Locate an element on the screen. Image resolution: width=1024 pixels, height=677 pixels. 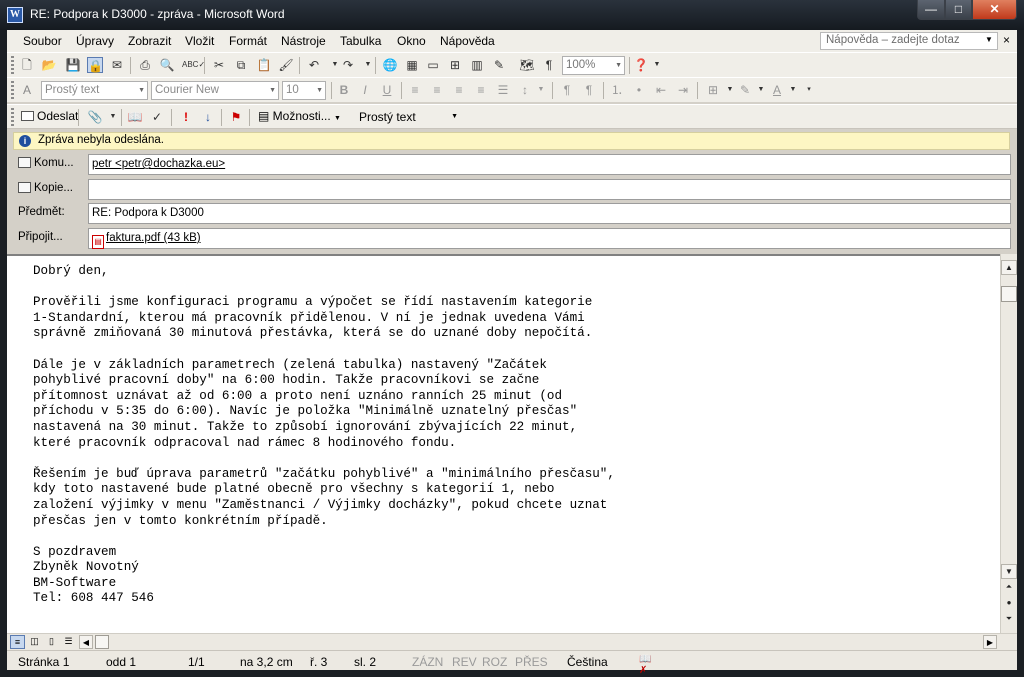
toolbar-options-icon: ▾ is located at coordinates (809, 90).